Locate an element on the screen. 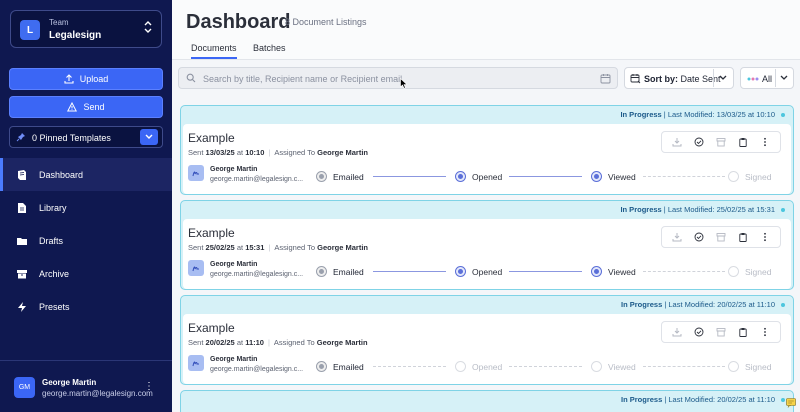 The width and height of the screenshot is (800, 412). sidebar-nav: Dashboard Library Drafts Archive Presets is located at coordinates (86, 240).